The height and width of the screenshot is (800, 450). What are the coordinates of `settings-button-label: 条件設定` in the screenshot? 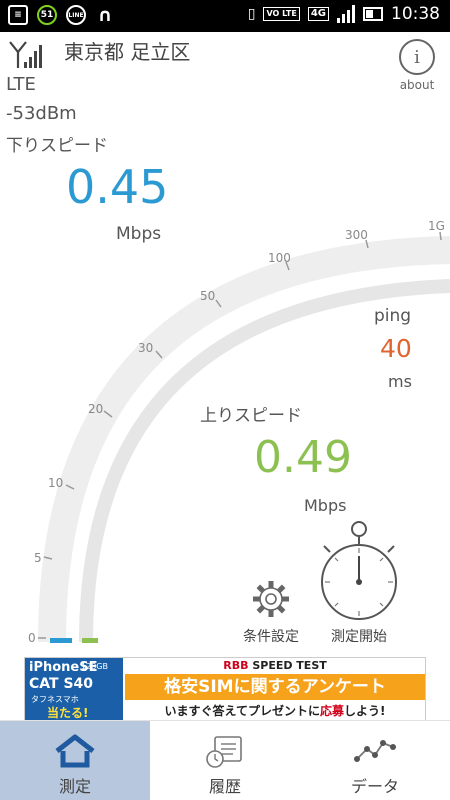 It's located at (271, 636).